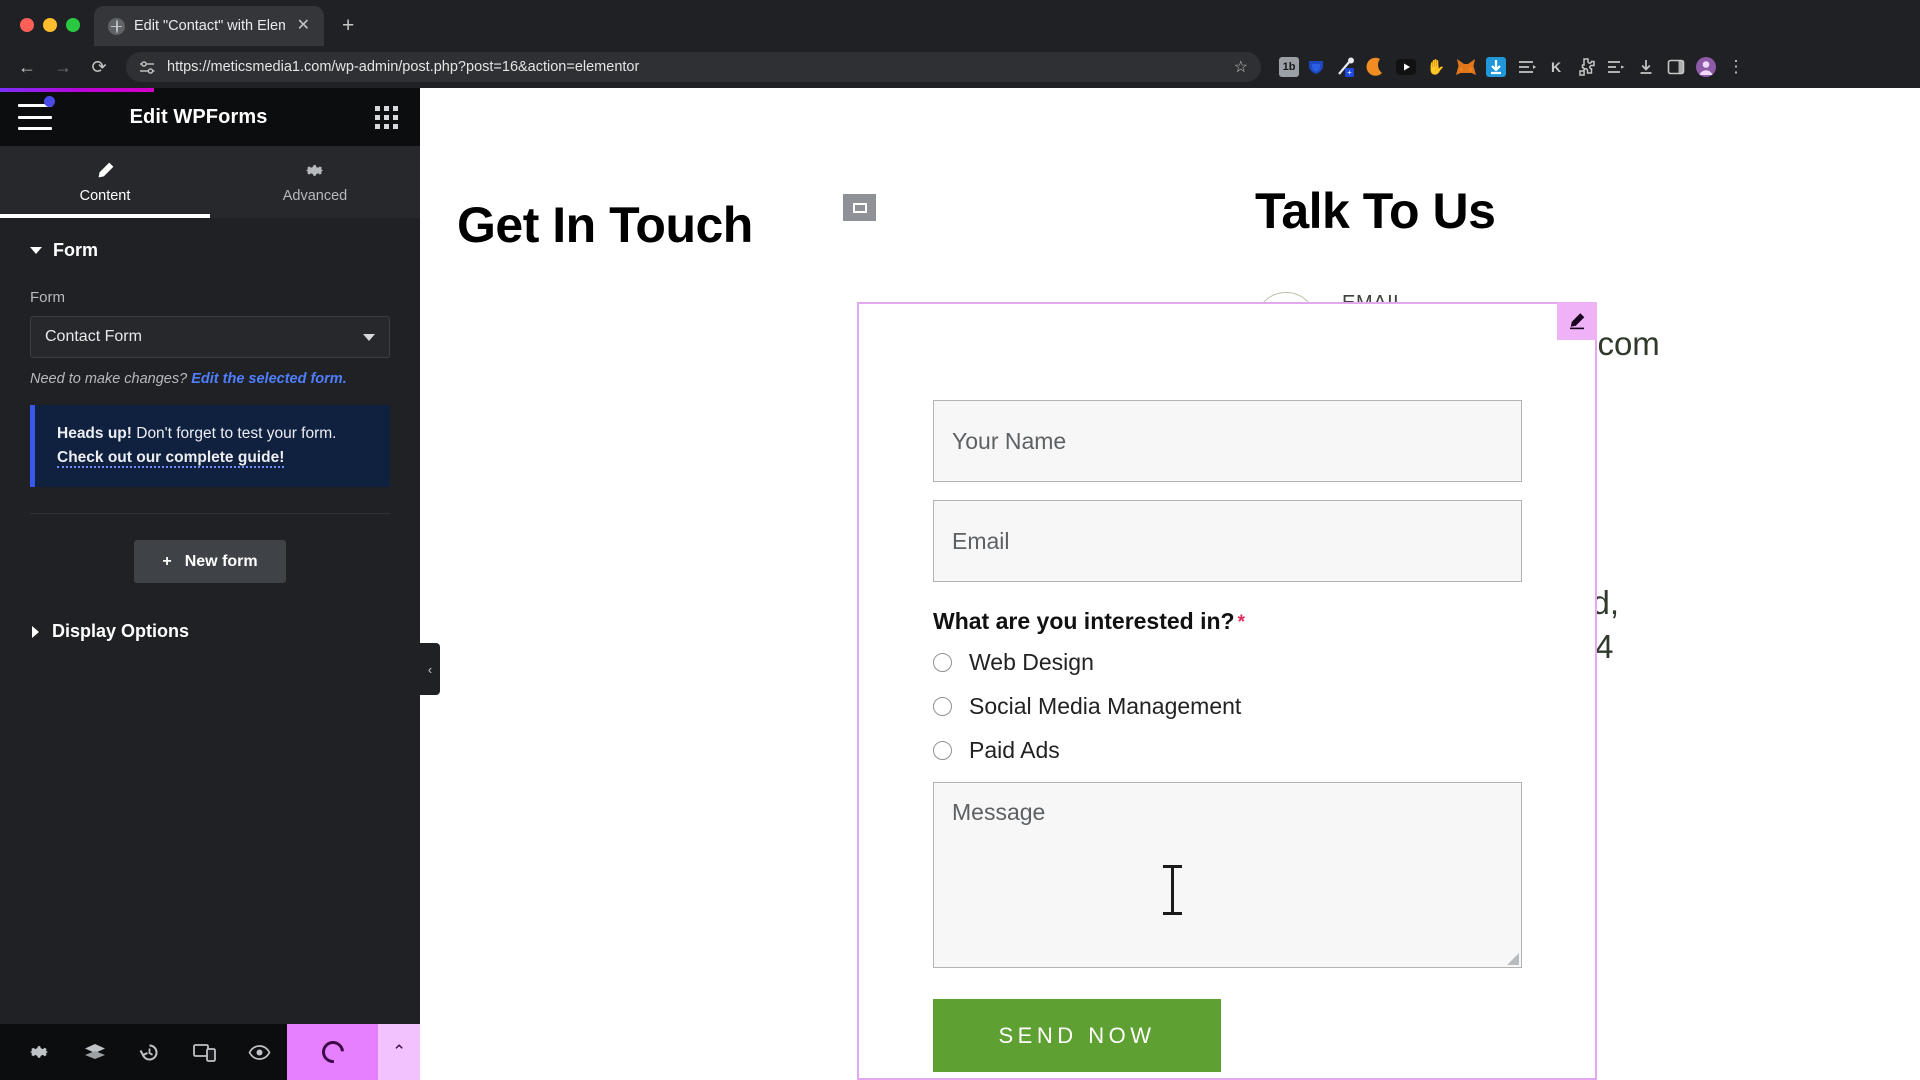 This screenshot has height=1080, width=1920. Describe the element at coordinates (39, 1052) in the screenshot. I see `settings-icon` at that location.